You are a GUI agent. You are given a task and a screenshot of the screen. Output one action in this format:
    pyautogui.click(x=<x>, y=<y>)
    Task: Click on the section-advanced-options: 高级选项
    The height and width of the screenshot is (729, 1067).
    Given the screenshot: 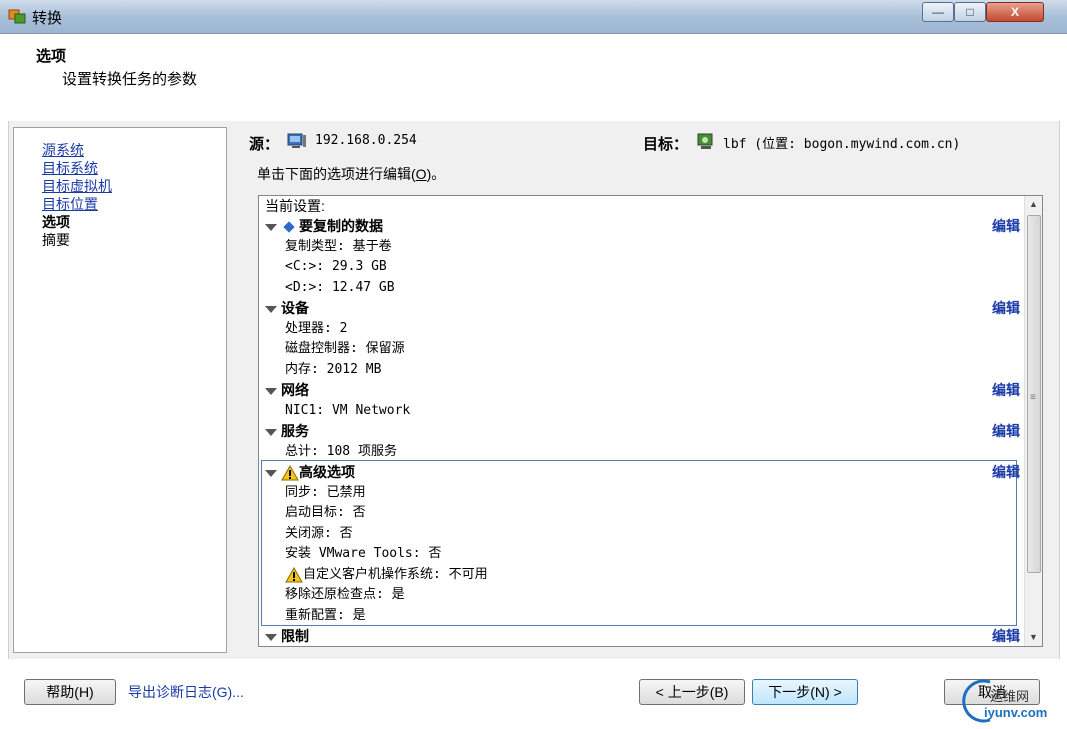 What is the action you would take?
    pyautogui.click(x=310, y=472)
    